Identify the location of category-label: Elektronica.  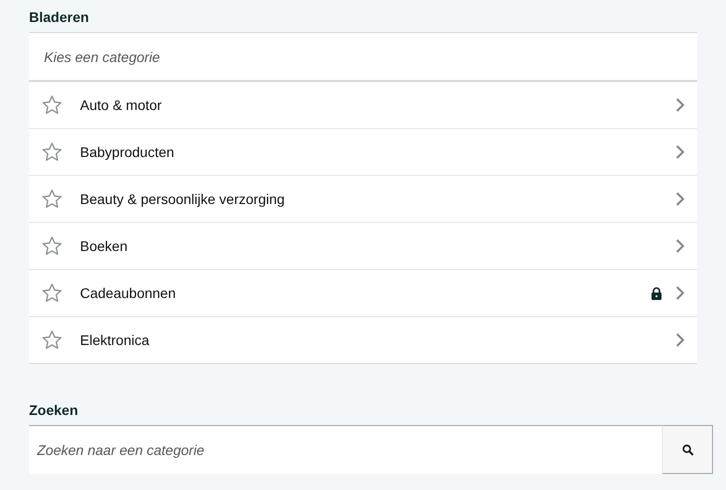
(115, 340).